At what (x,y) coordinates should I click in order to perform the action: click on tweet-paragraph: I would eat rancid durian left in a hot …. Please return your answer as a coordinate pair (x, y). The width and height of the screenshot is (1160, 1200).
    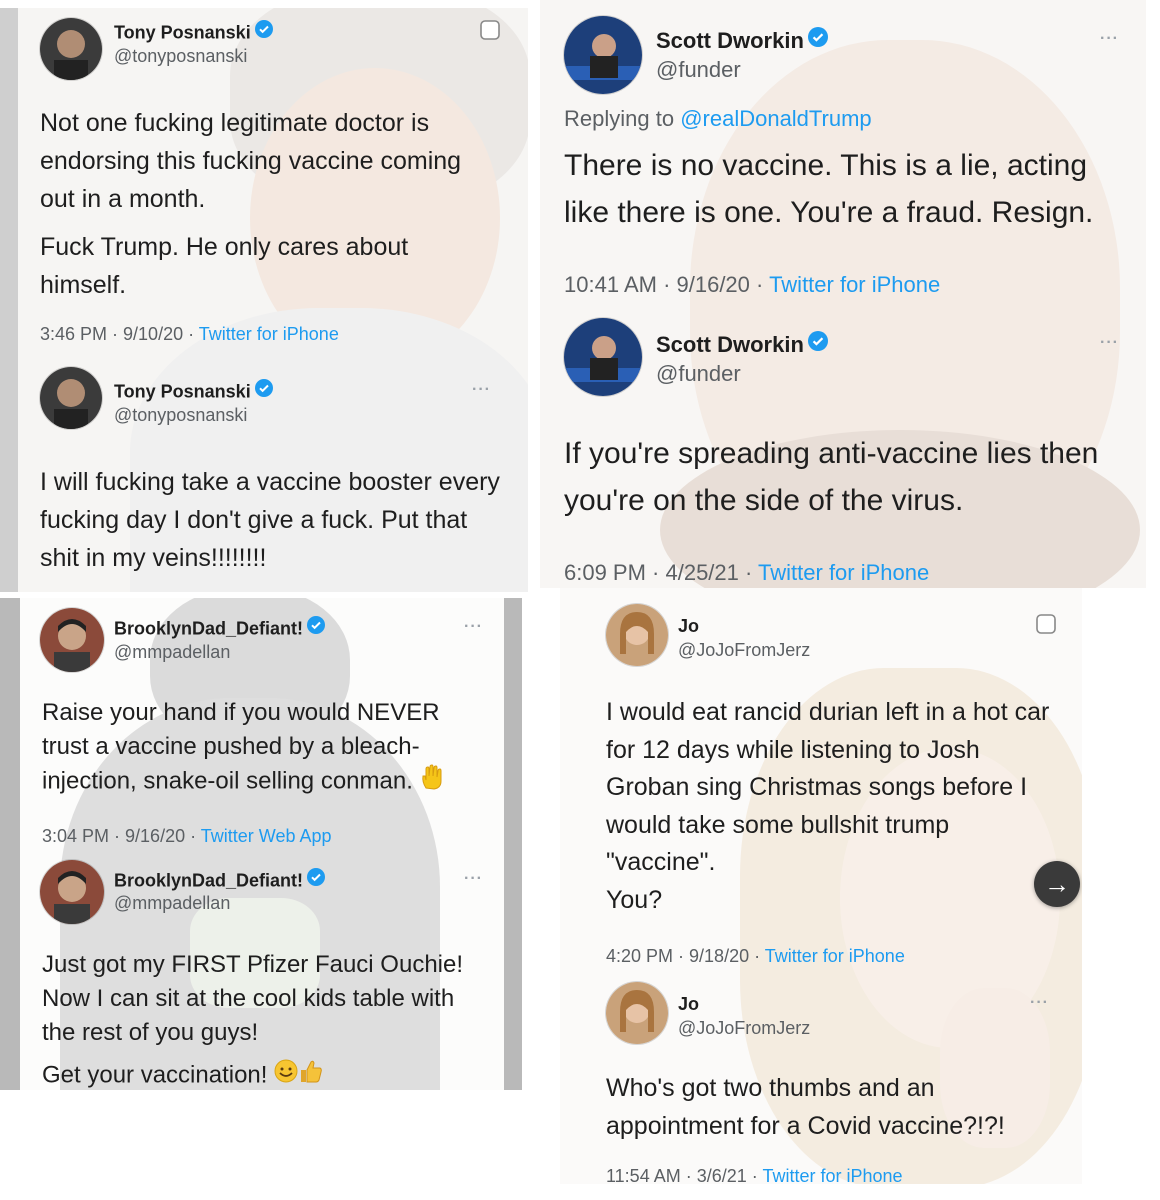
    Looking at the image, I should click on (828, 787).